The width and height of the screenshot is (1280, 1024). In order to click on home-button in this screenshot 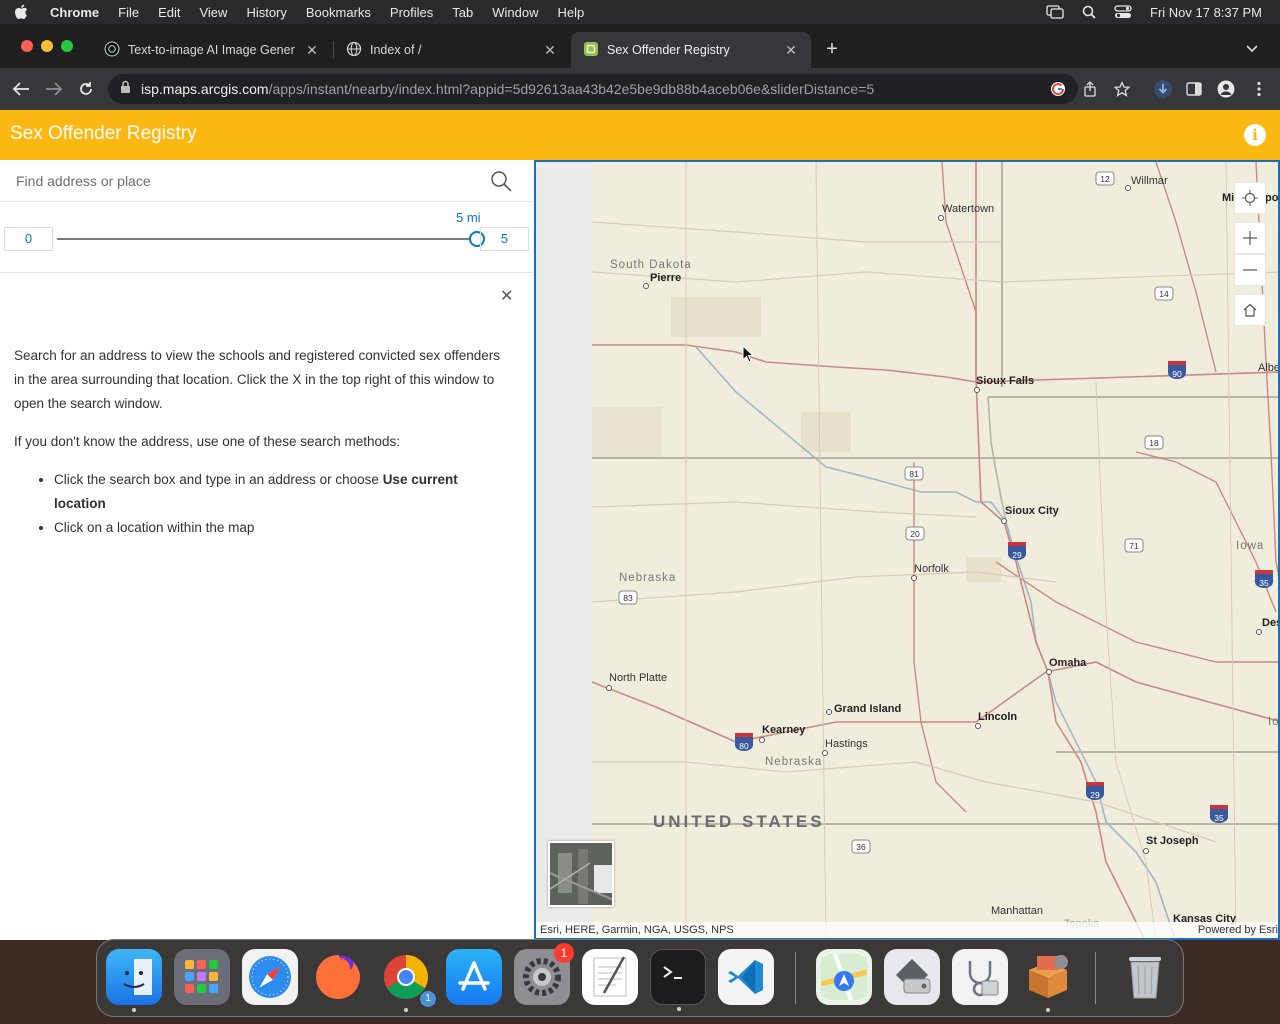, I will do `click(1250, 310)`.